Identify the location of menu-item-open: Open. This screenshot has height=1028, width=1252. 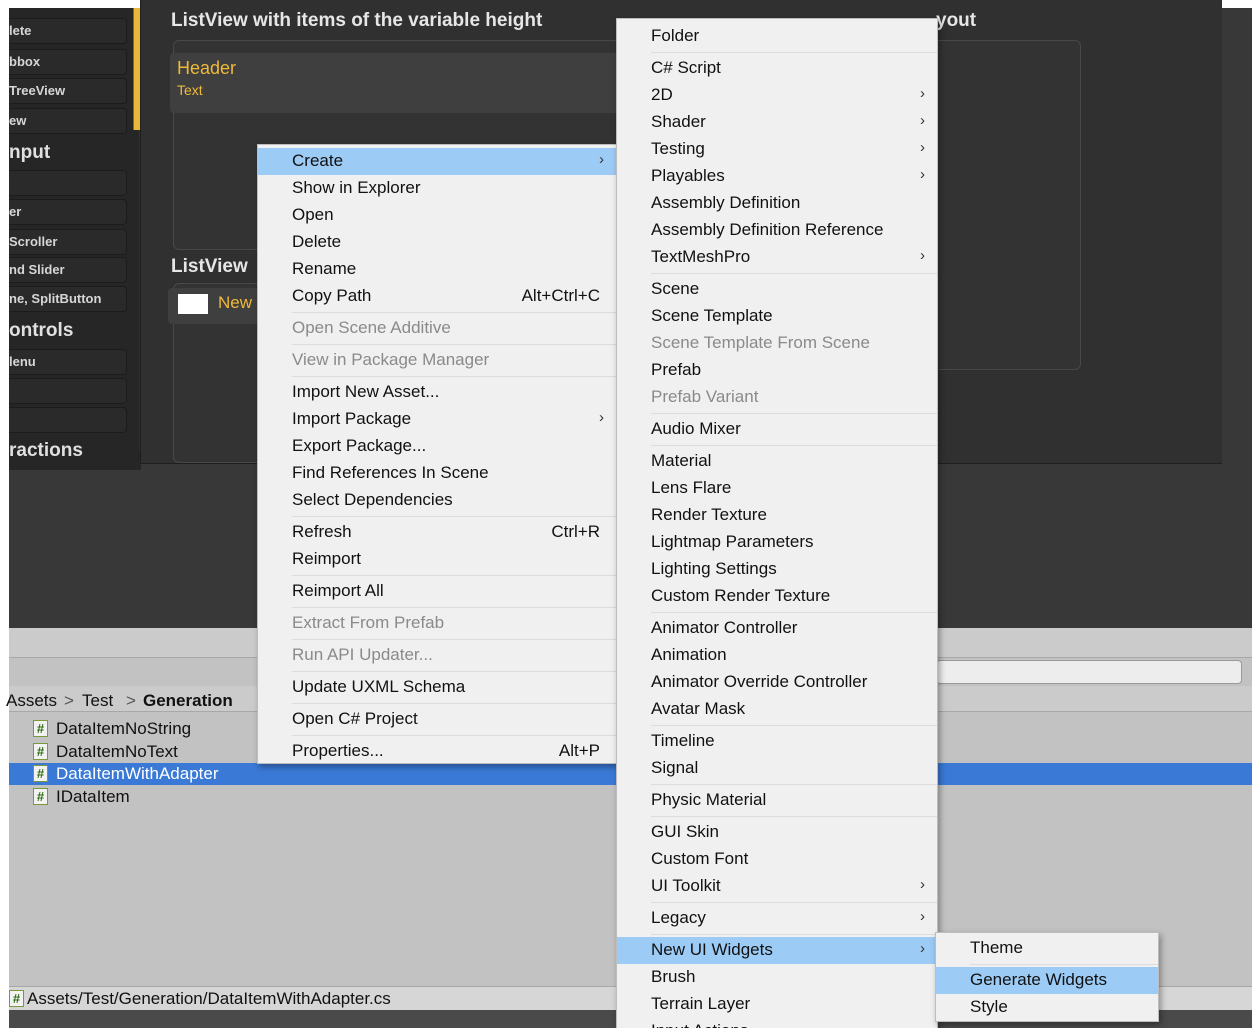
(437, 215).